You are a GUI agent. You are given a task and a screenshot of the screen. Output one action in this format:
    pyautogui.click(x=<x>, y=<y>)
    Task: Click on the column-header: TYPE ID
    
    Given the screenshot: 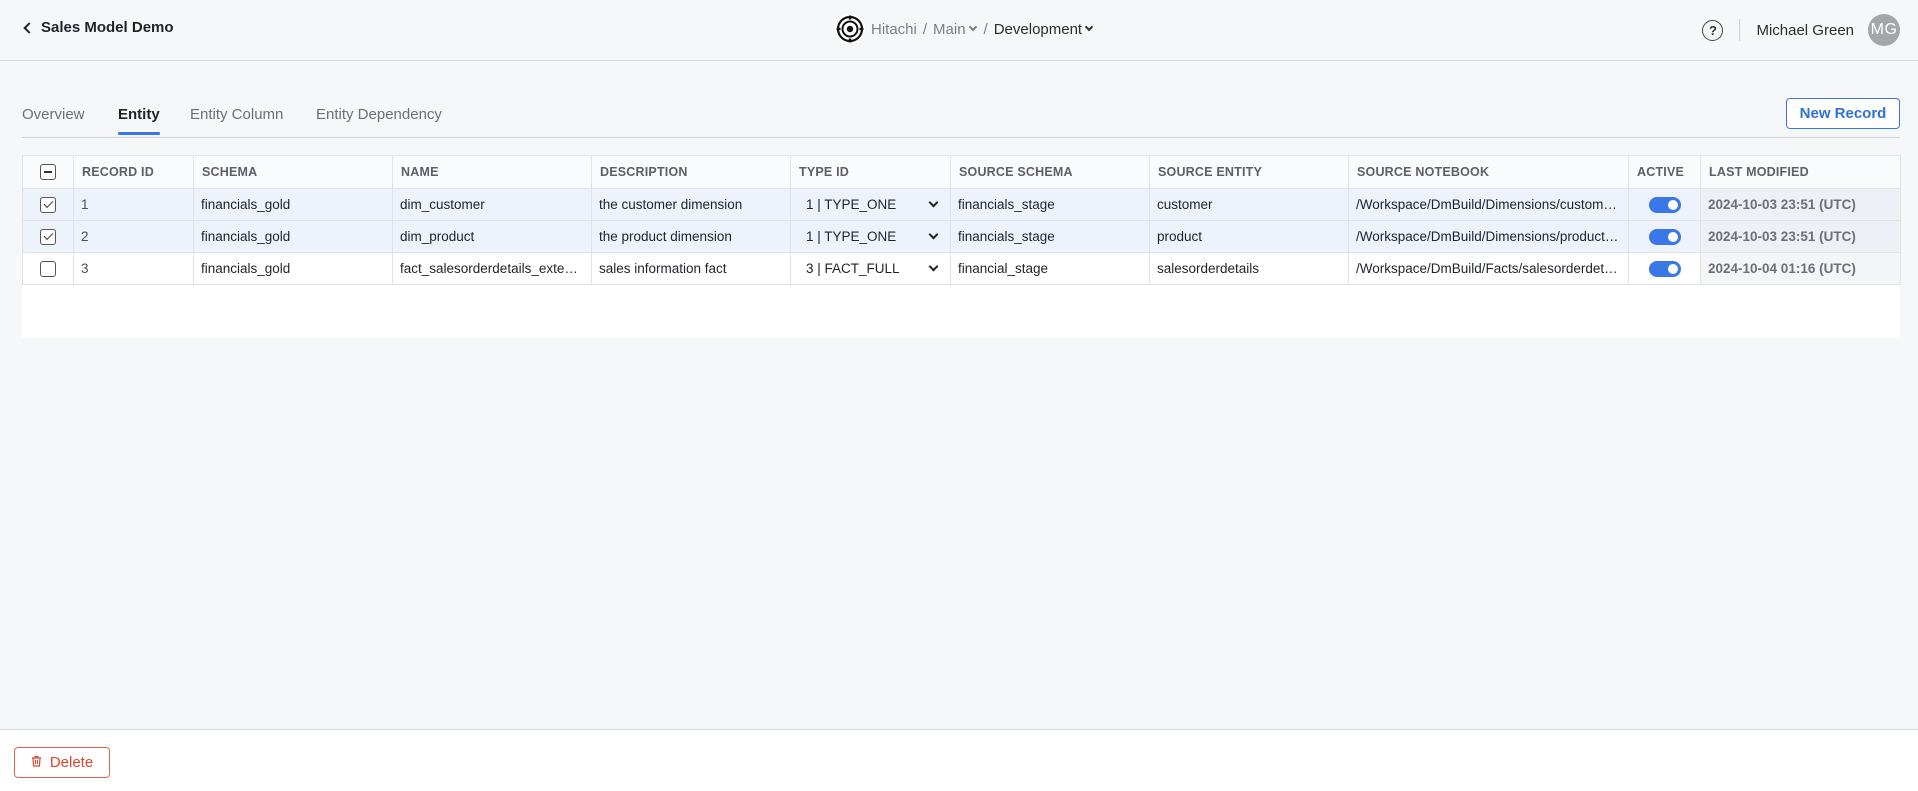 What is the action you would take?
    pyautogui.click(x=870, y=172)
    